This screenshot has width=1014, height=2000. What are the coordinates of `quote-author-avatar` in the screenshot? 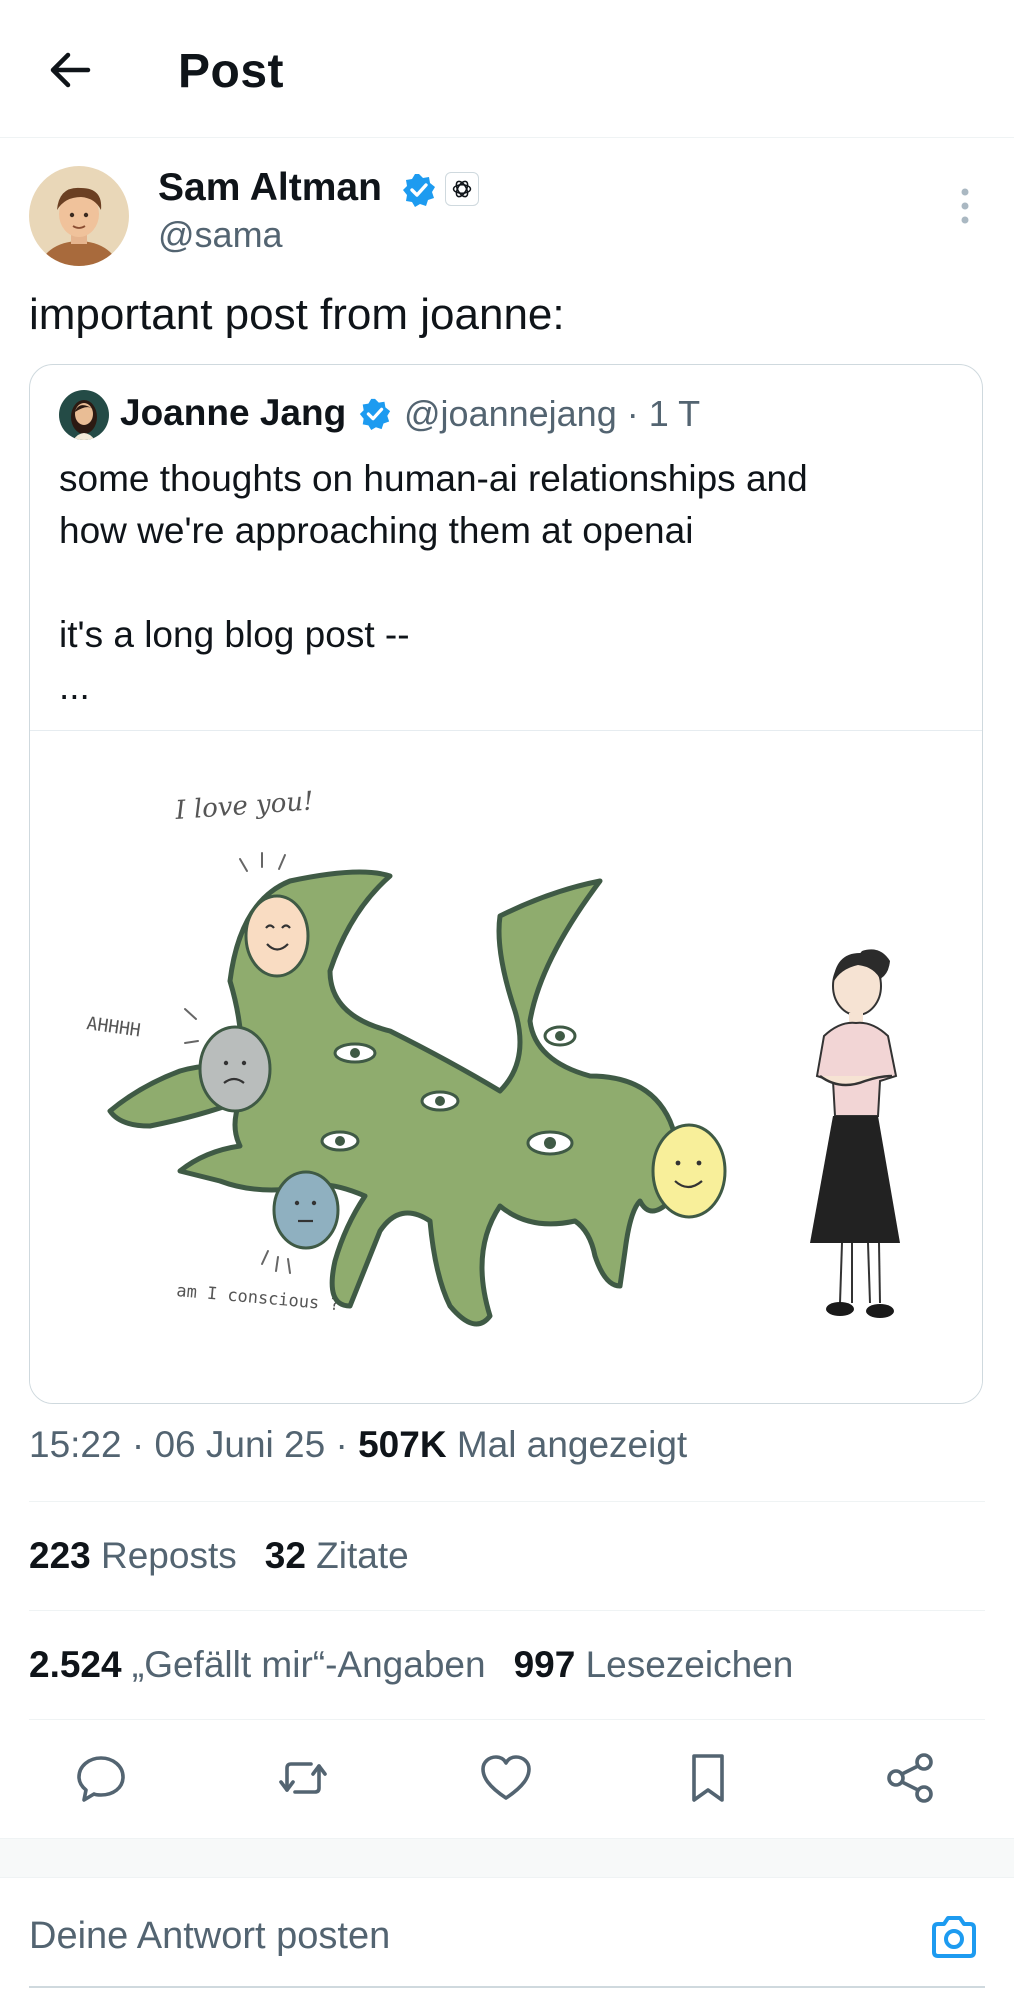 It's located at (84, 415).